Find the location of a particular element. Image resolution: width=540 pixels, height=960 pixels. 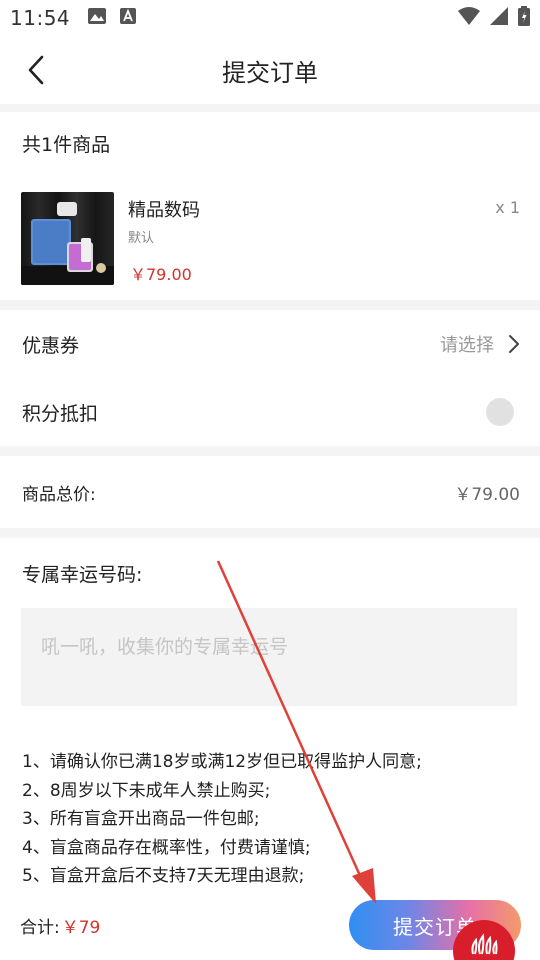

points-toggle is located at coordinates (500, 412).